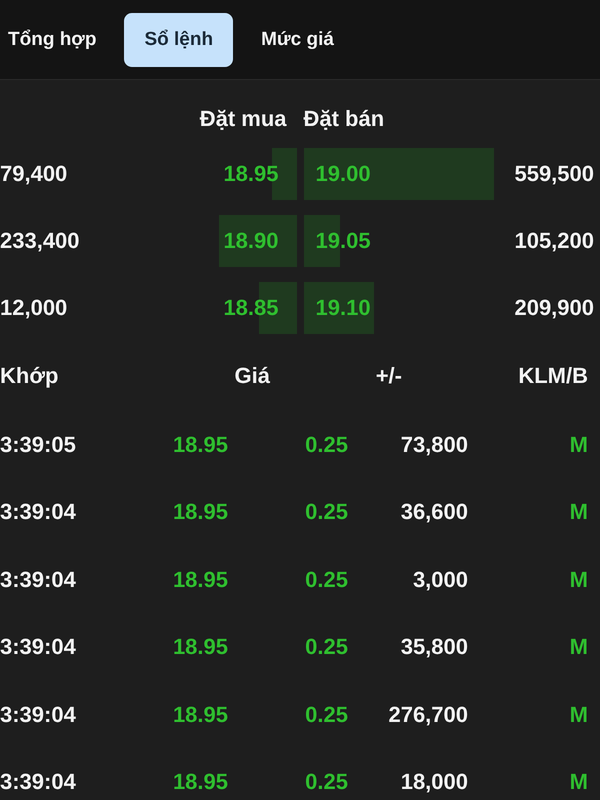 The height and width of the screenshot is (800, 600). What do you see at coordinates (251, 307) in the screenshot?
I see `bid-price: 18.85` at bounding box center [251, 307].